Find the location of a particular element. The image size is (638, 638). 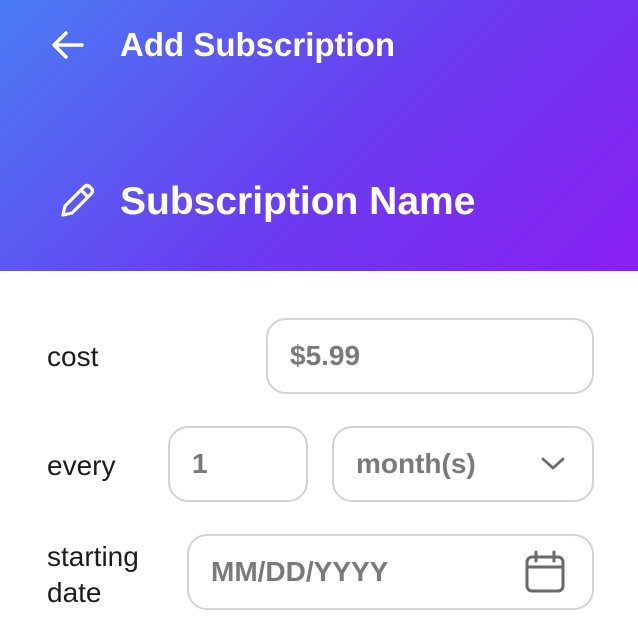

interval-unit-select: month(s) is located at coordinates (463, 464).